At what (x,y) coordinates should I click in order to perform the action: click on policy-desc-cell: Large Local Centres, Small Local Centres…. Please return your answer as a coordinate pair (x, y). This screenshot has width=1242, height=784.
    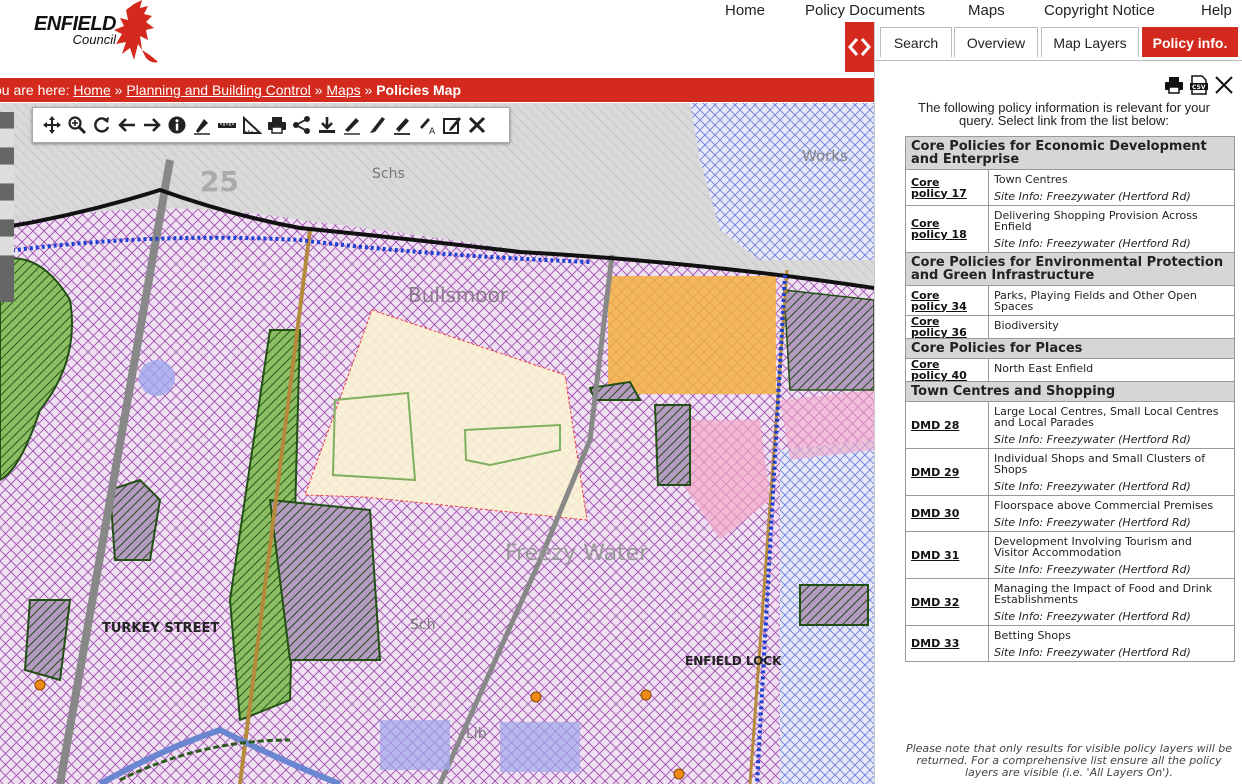
    Looking at the image, I should click on (1111, 425).